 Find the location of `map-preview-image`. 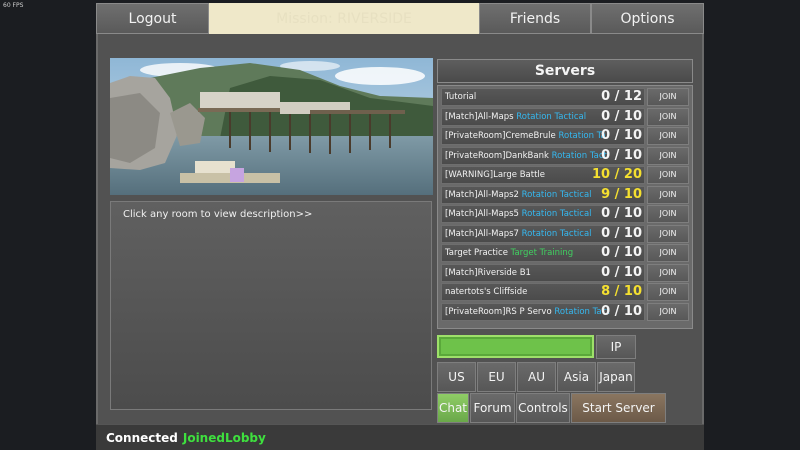

map-preview-image is located at coordinates (271, 126).